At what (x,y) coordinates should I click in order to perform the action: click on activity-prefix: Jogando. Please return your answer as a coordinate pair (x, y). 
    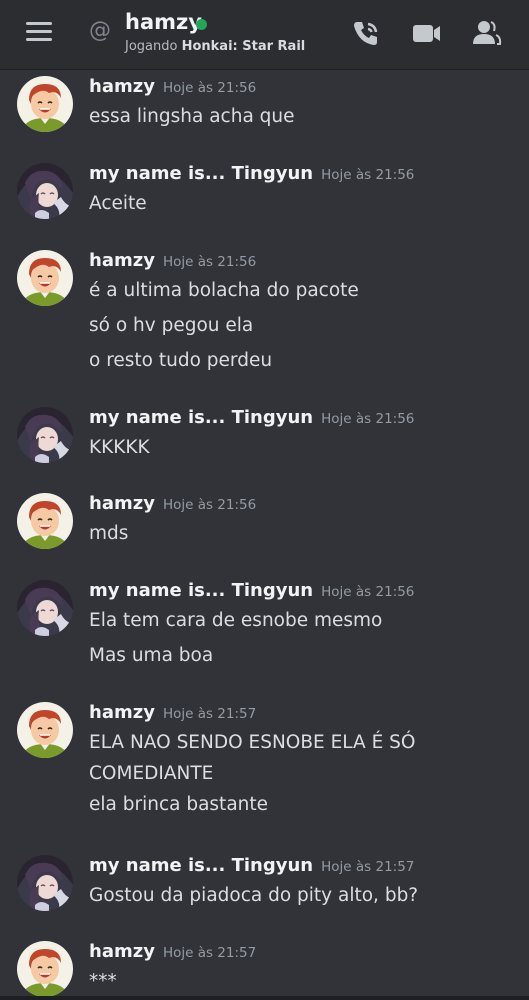
    Looking at the image, I should click on (153, 46).